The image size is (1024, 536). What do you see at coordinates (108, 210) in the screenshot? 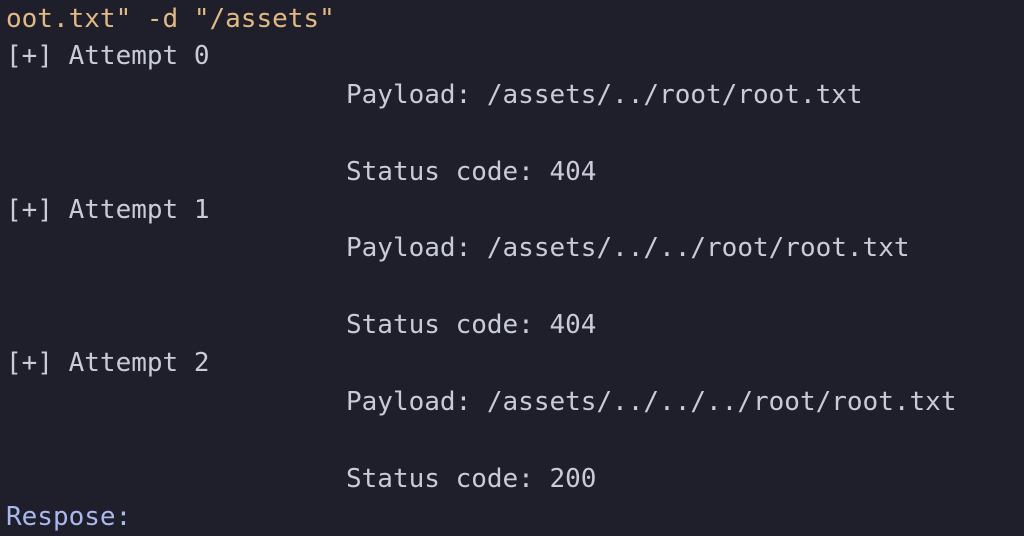
I see `attempt-header: [+] Attempt 1` at bounding box center [108, 210].